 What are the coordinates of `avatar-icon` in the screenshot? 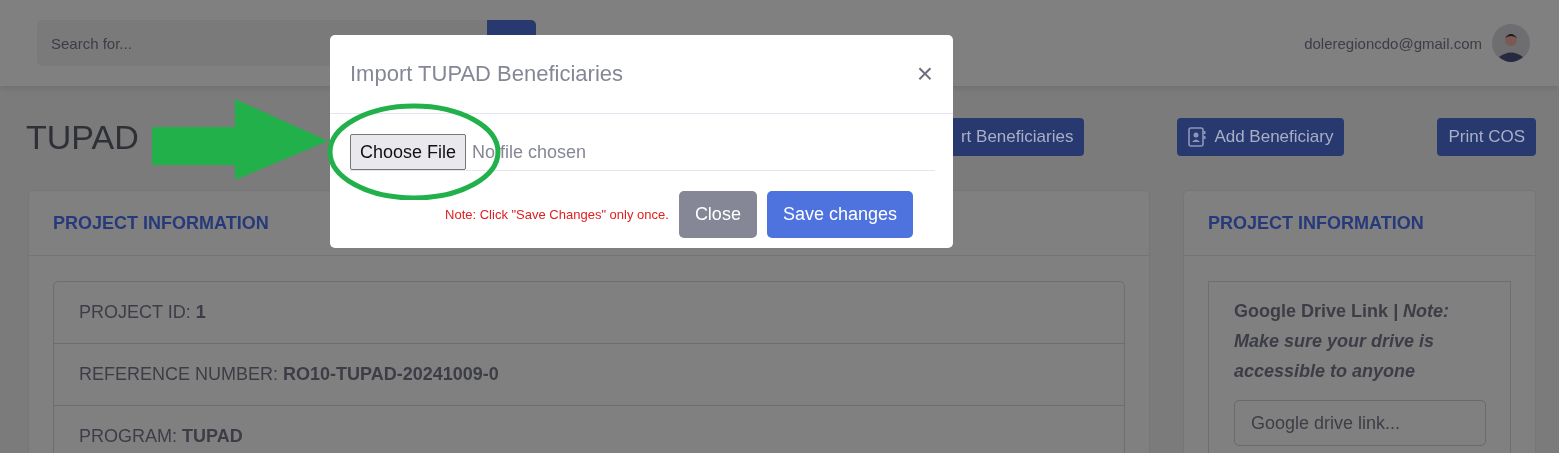 It's located at (1511, 43).